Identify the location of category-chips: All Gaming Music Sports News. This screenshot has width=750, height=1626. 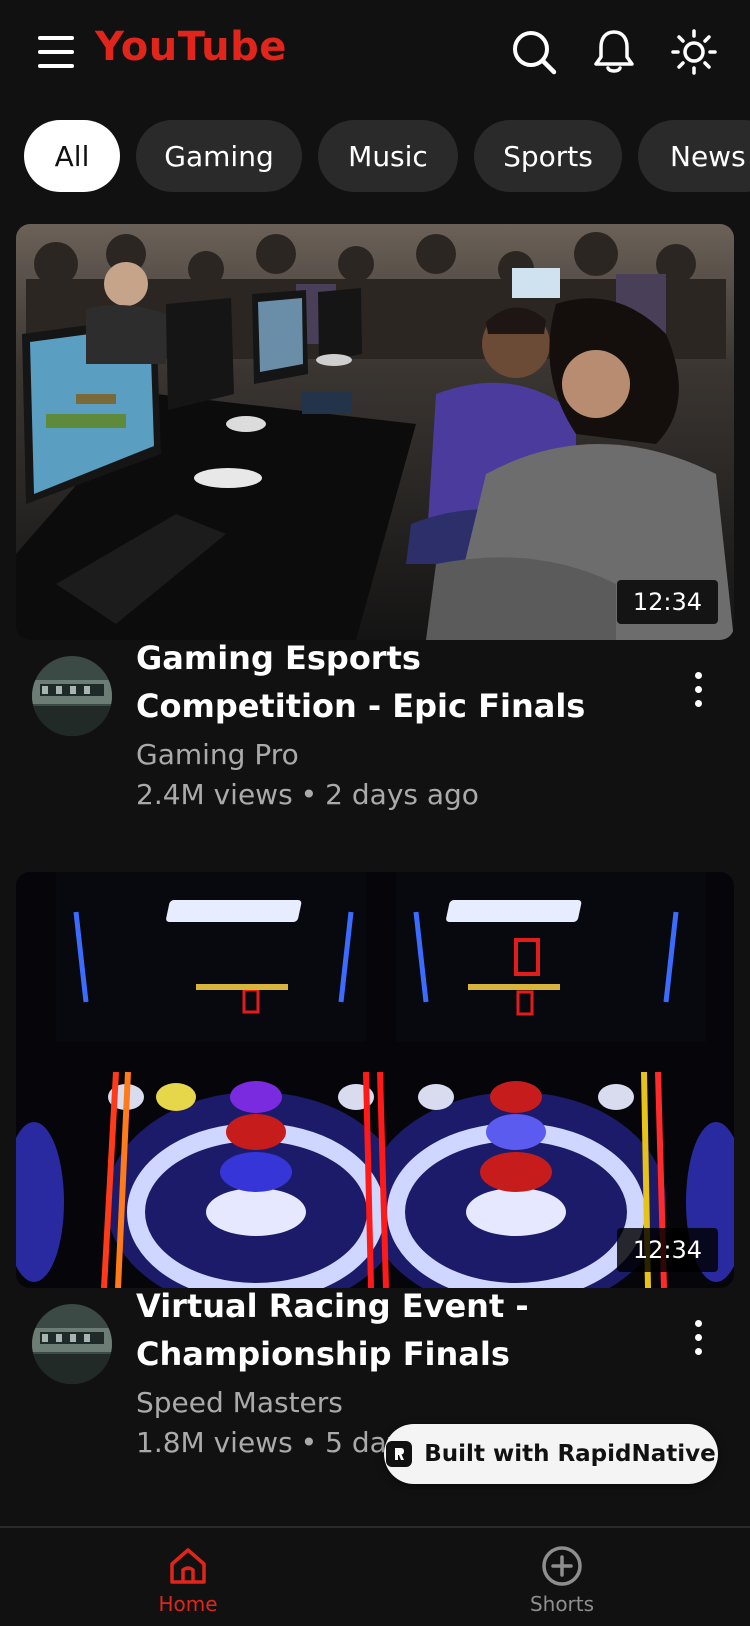
(375, 156).